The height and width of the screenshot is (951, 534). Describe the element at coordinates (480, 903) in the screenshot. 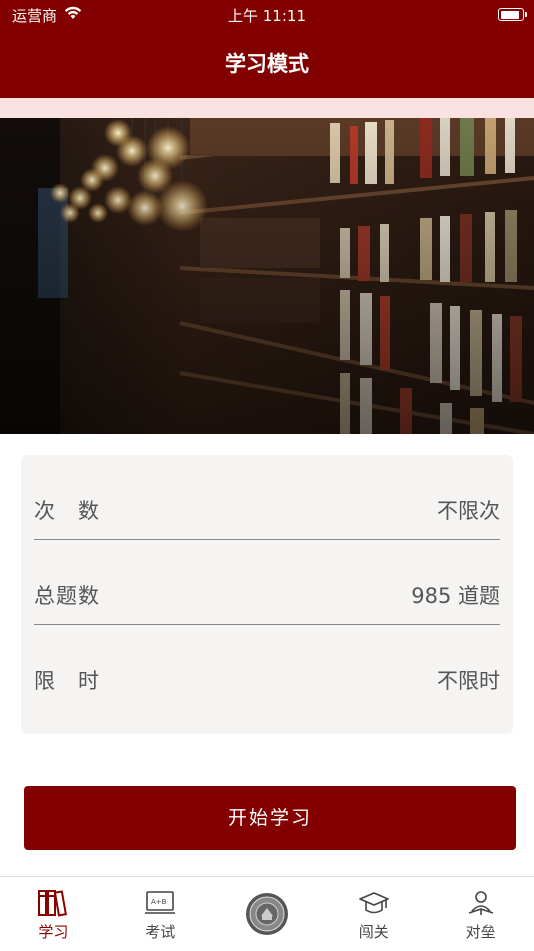

I see `reading-person-icon` at that location.